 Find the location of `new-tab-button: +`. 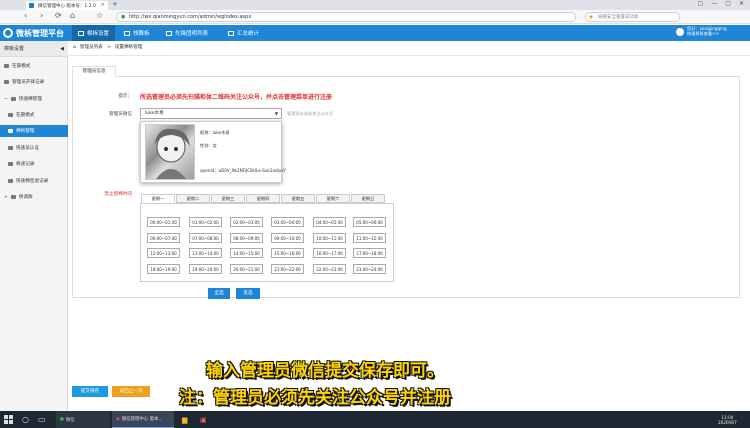

new-tab-button: + is located at coordinates (115, 4).